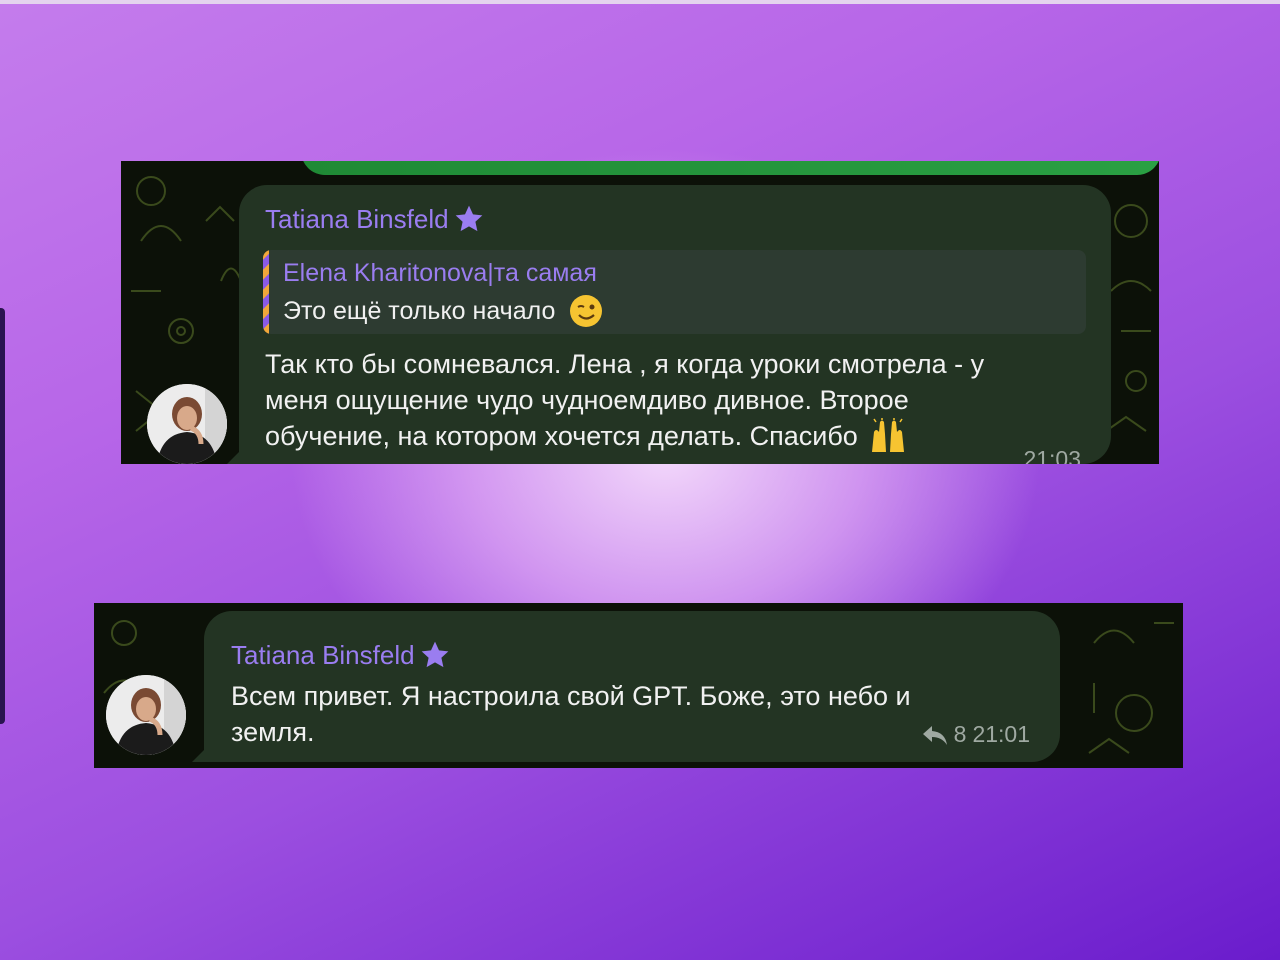 This screenshot has height=960, width=1280. What do you see at coordinates (730, 168) in the screenshot?
I see `previous-outgoing-bubble` at bounding box center [730, 168].